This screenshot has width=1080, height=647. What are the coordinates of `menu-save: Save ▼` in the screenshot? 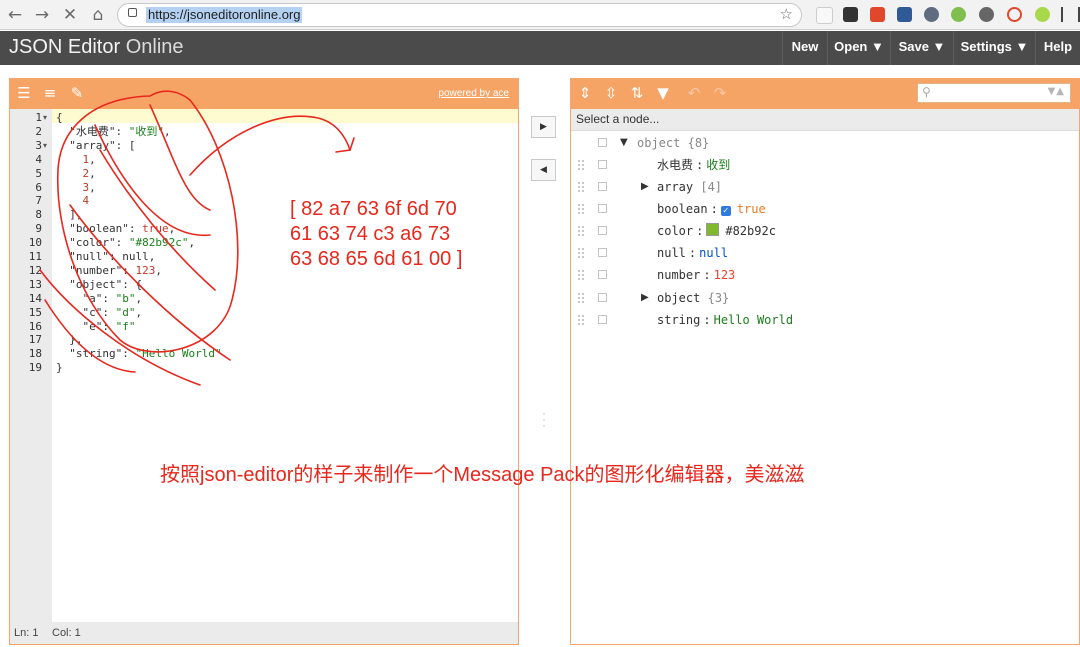 It's located at (921, 48).